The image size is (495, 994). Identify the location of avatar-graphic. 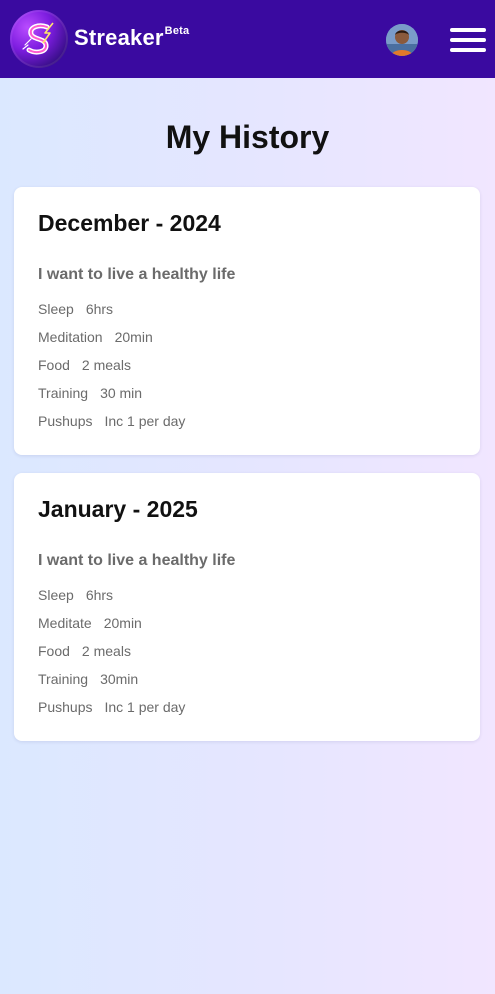
(402, 40).